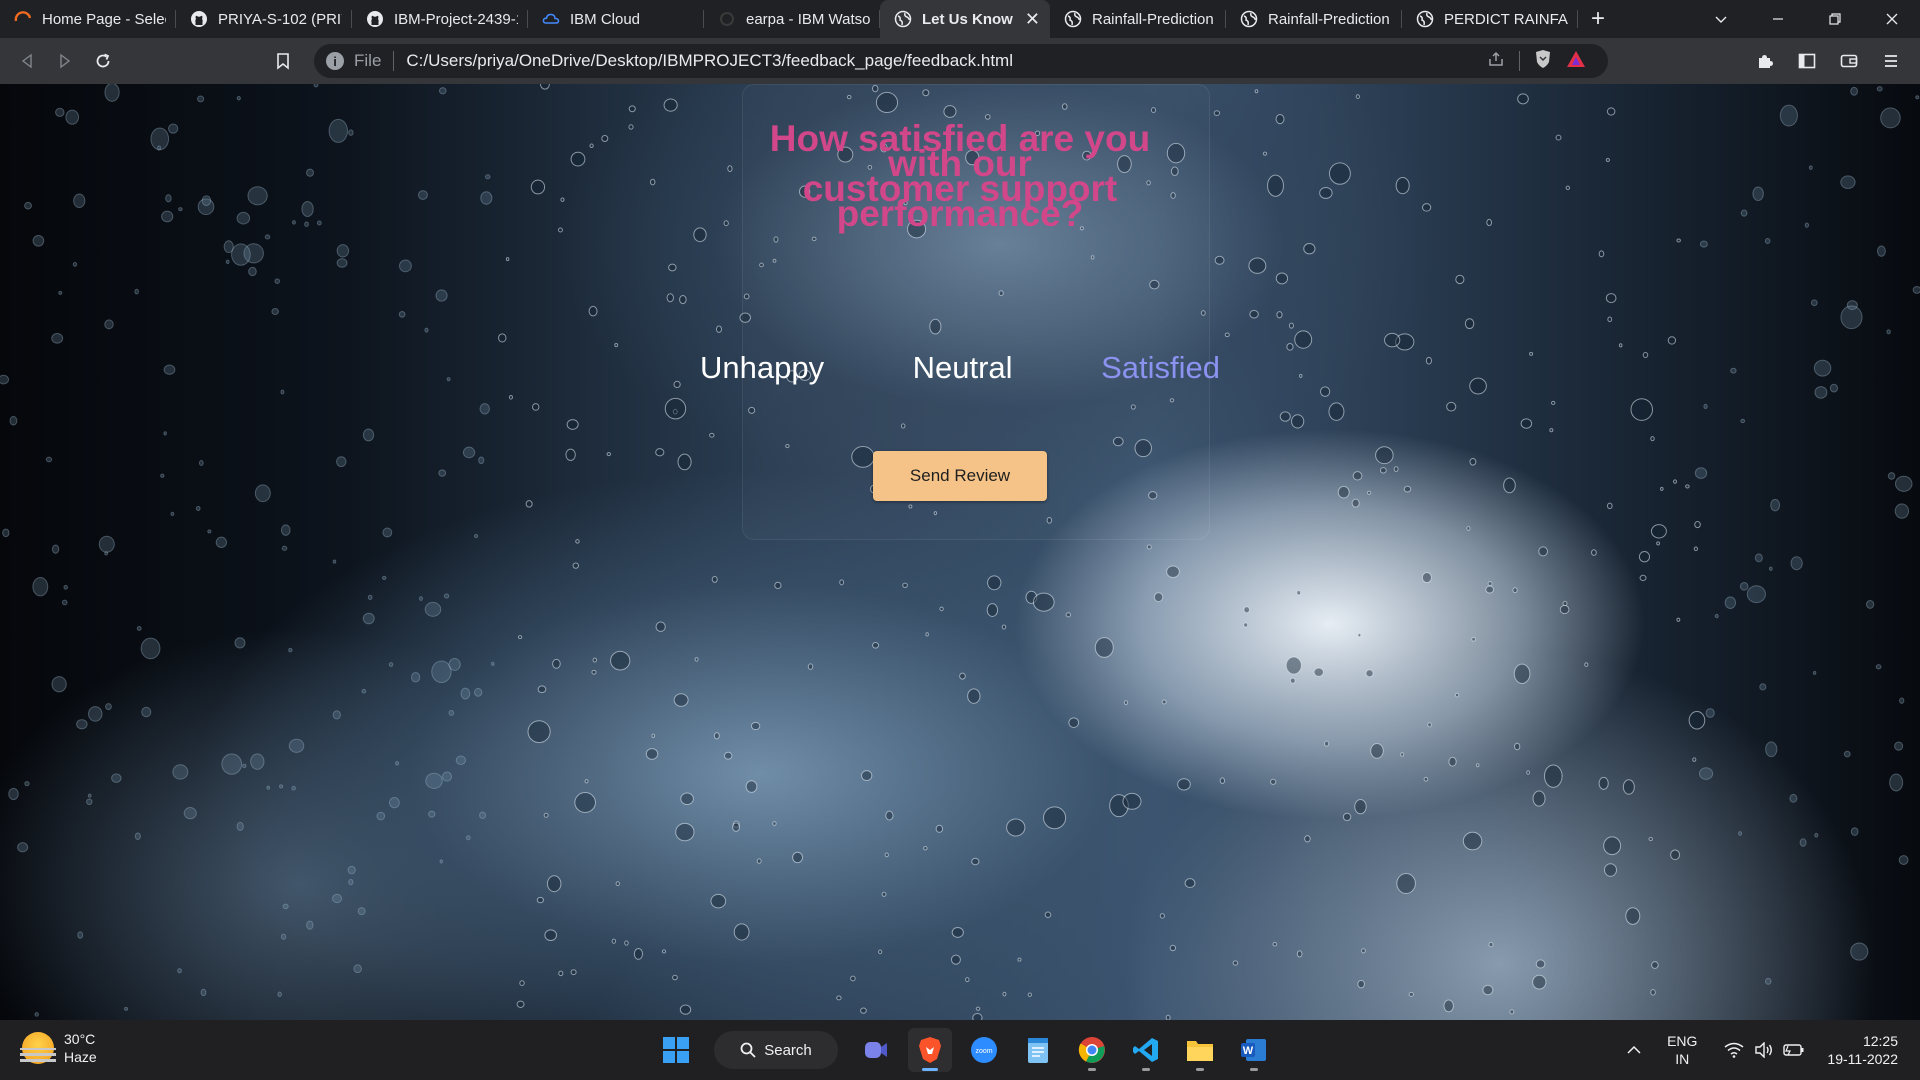 The image size is (1920, 1080). I want to click on brave-shields-icon, so click(1543, 61).